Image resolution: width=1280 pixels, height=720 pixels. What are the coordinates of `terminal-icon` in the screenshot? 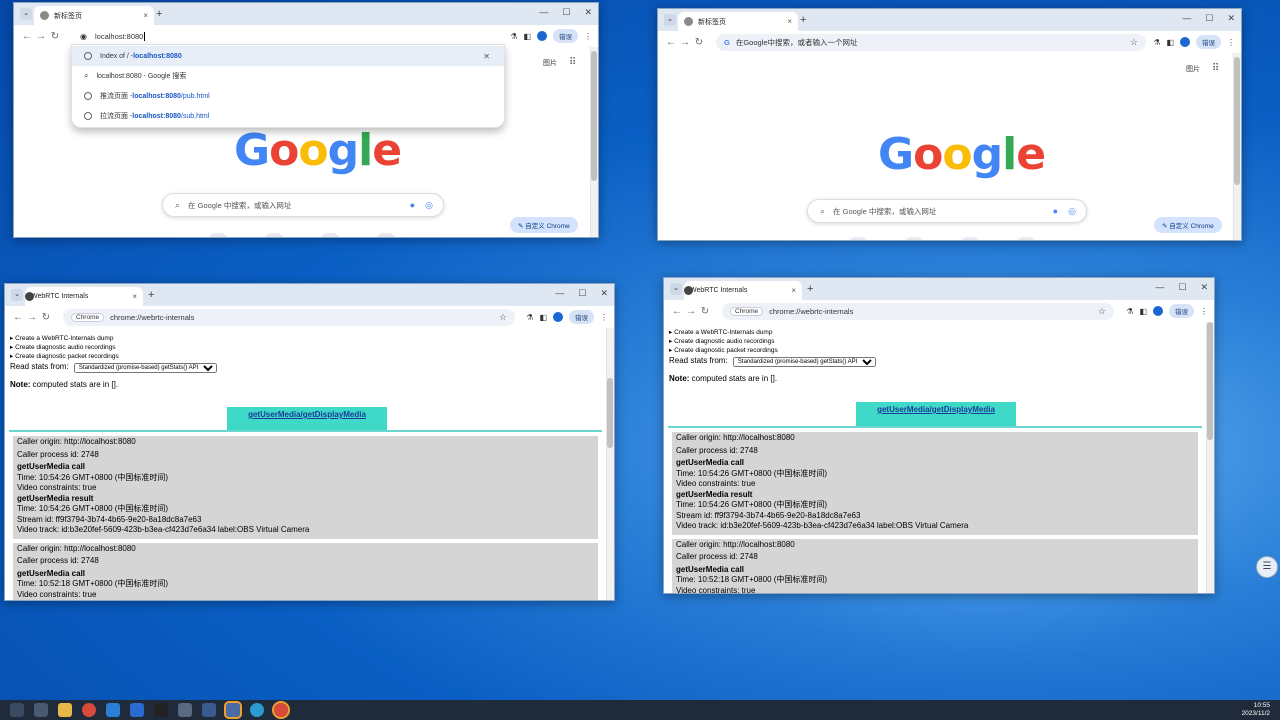 It's located at (161, 710).